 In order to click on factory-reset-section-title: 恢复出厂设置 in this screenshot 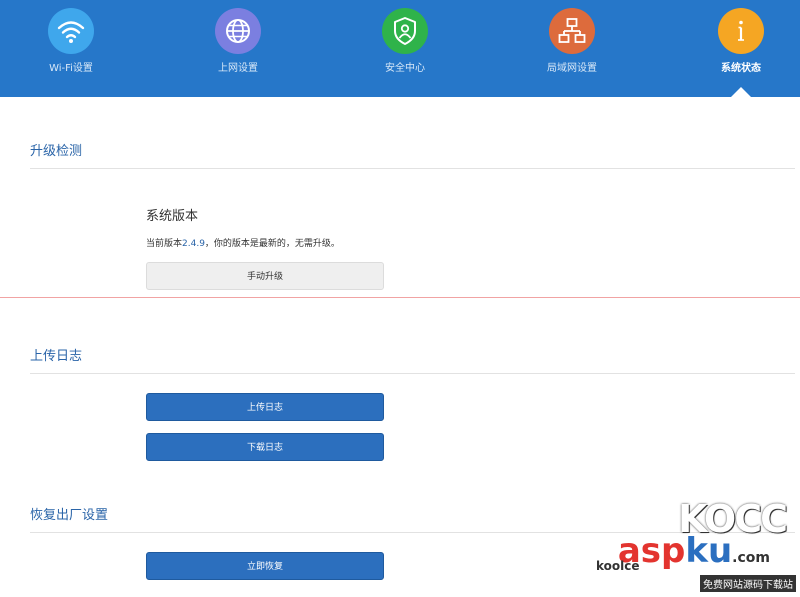, I will do `click(69, 515)`.